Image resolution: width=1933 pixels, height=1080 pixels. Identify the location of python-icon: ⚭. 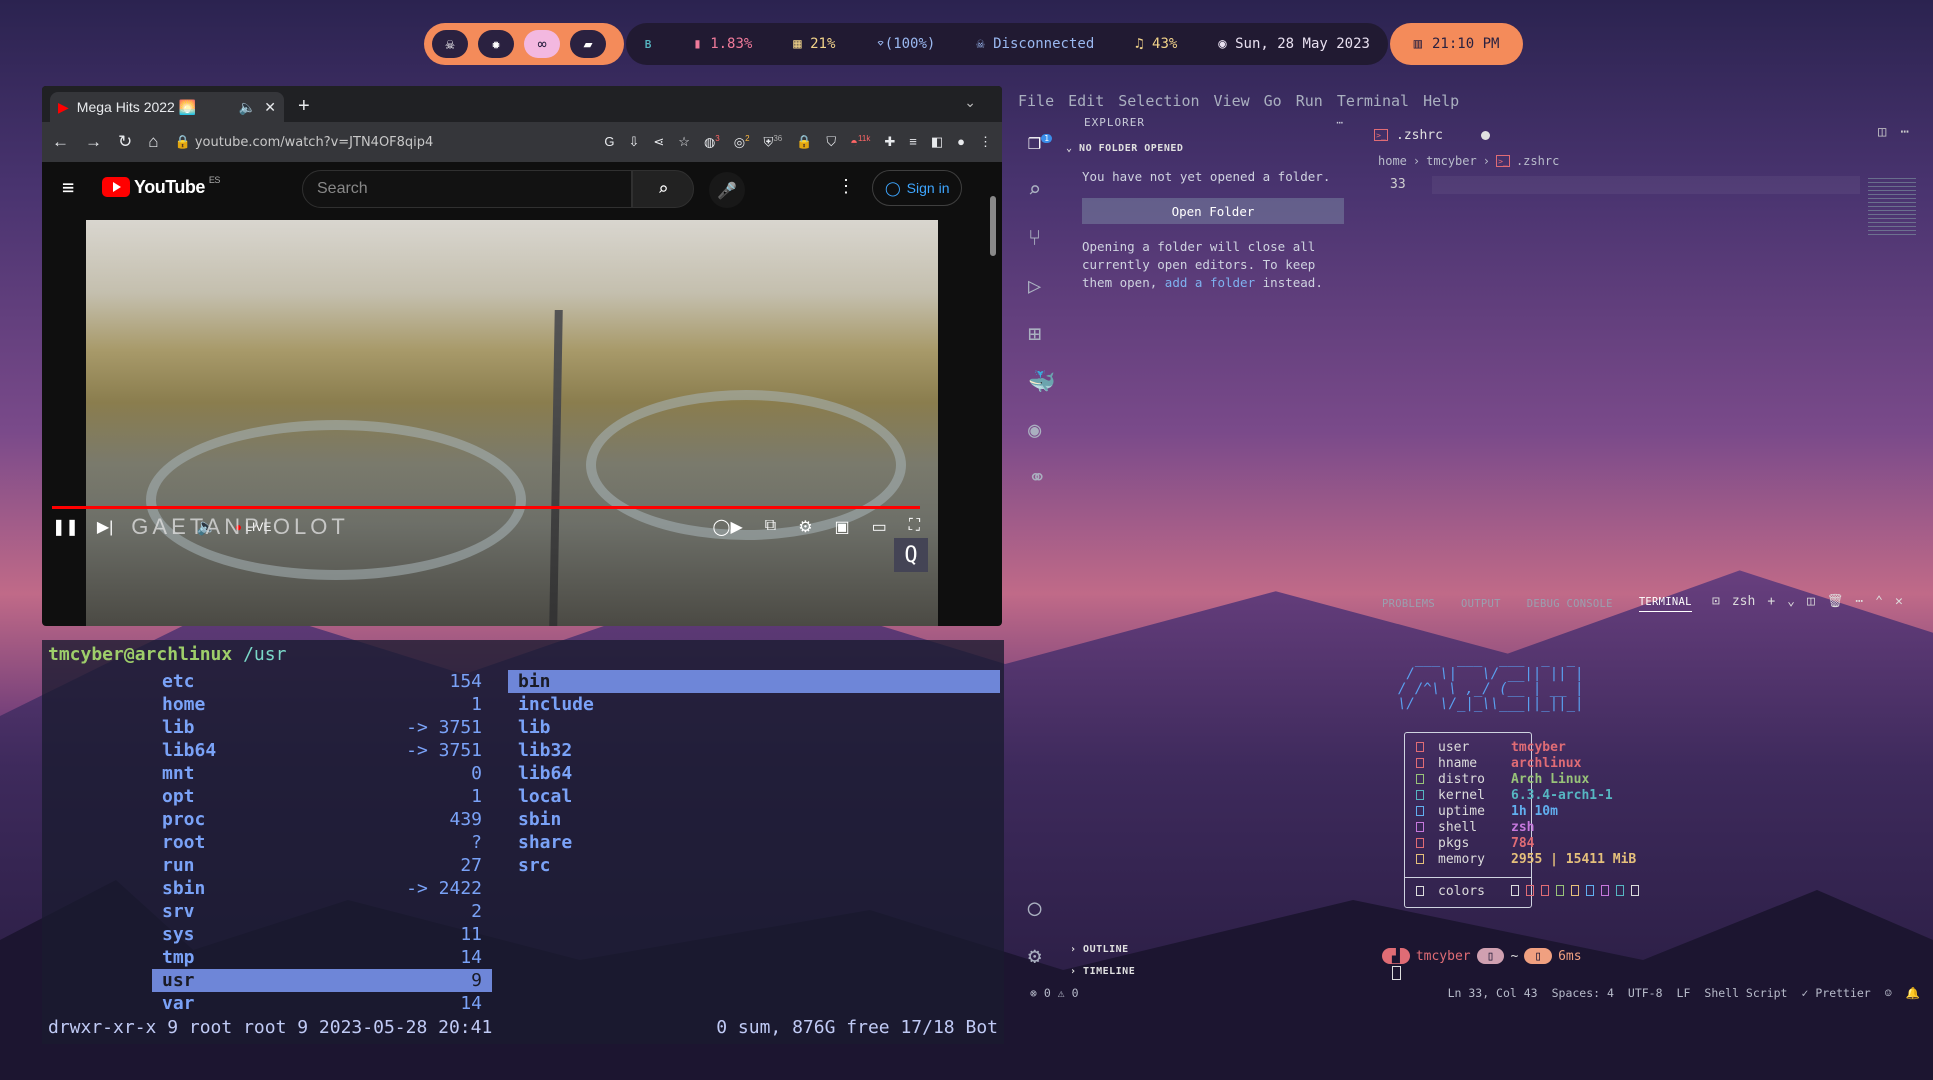
(1037, 478).